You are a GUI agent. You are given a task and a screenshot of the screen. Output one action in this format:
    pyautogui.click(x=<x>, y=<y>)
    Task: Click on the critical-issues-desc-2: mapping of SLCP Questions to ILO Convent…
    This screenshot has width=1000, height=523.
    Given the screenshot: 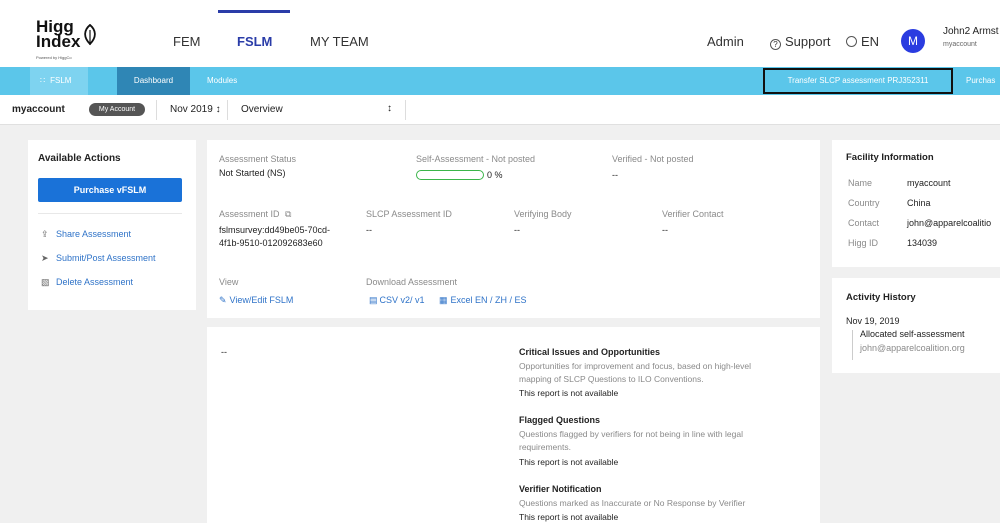 What is the action you would take?
    pyautogui.click(x=611, y=379)
    